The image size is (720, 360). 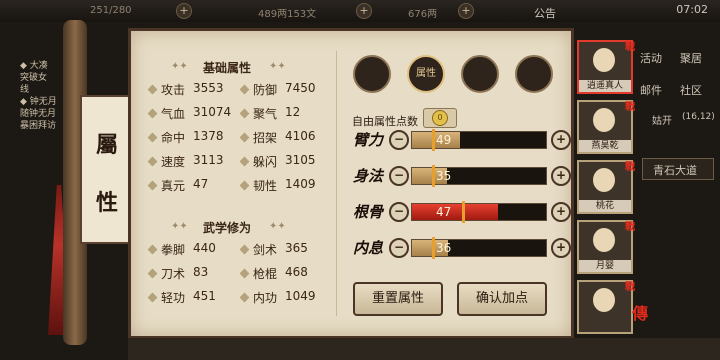 I want to click on add-gold-button: +, so click(x=466, y=11).